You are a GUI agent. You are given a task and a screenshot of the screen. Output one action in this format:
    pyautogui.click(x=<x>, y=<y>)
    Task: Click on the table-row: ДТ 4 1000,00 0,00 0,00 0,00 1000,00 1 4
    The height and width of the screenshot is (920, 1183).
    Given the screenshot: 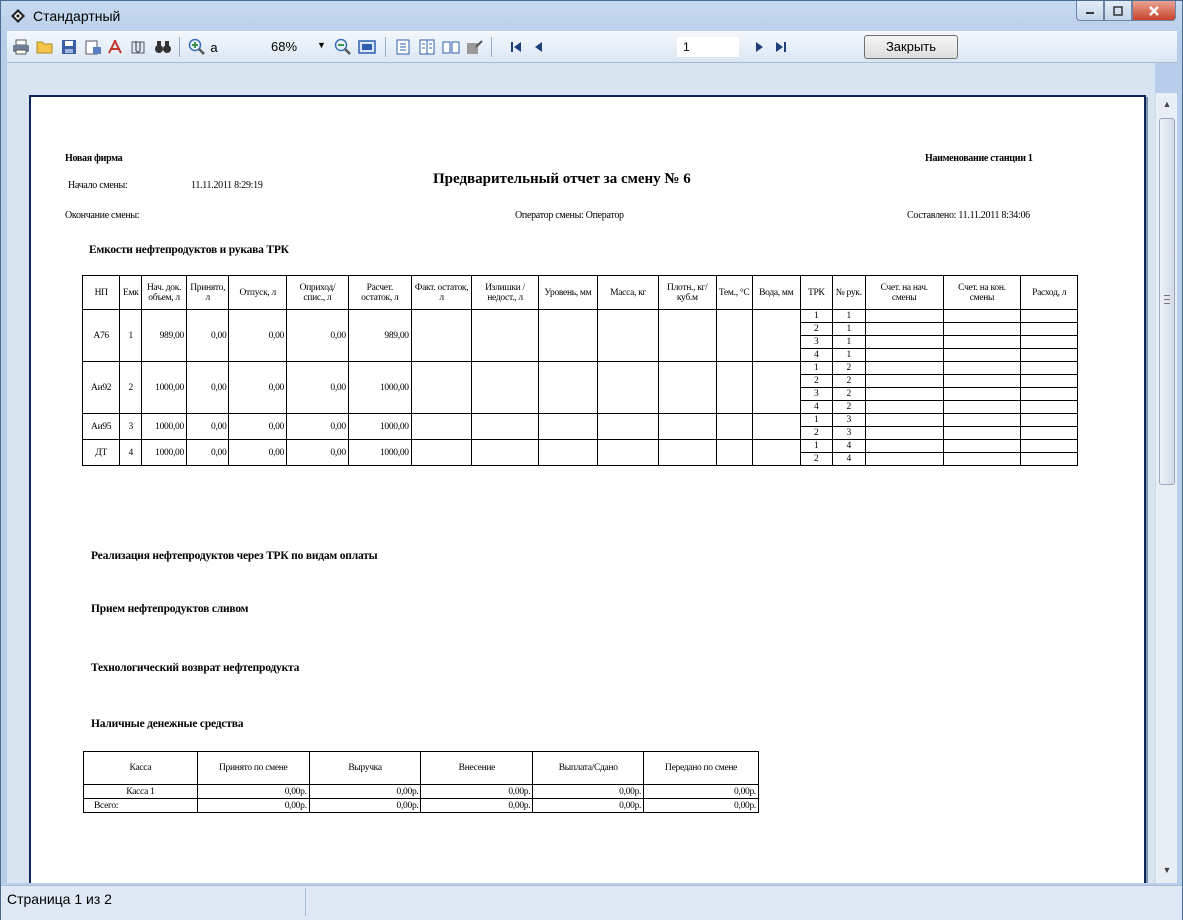 What is the action you would take?
    pyautogui.click(x=579, y=452)
    